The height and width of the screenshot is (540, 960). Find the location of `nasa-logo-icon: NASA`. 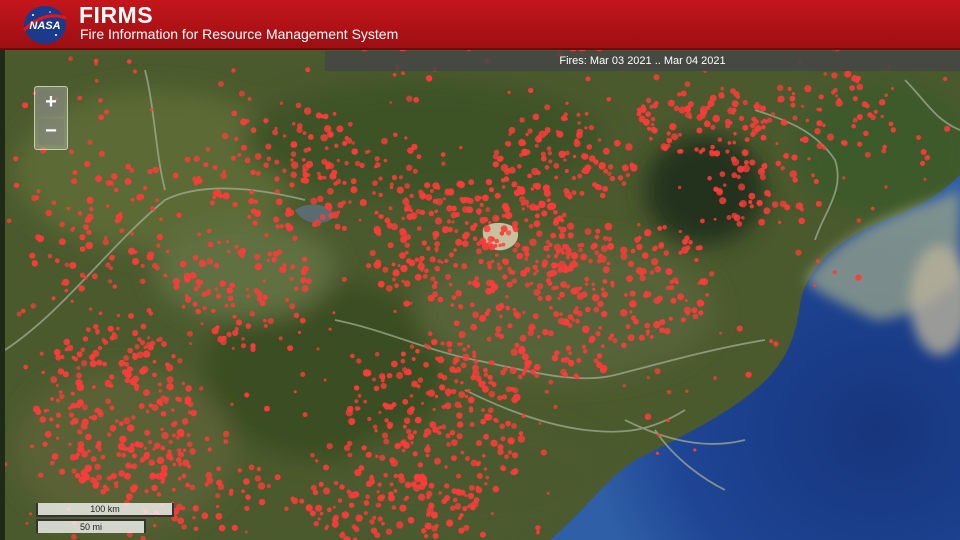

nasa-logo-icon: NASA is located at coordinates (45, 25).